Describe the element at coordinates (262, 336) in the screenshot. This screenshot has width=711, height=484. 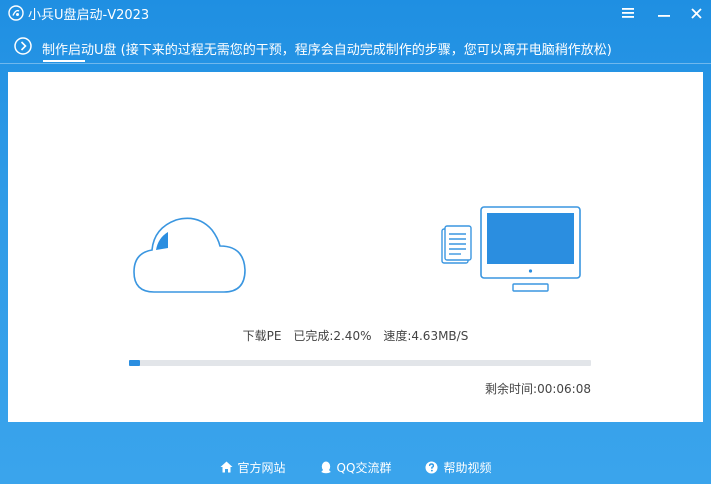
I see `task-label: 下载PE` at that location.